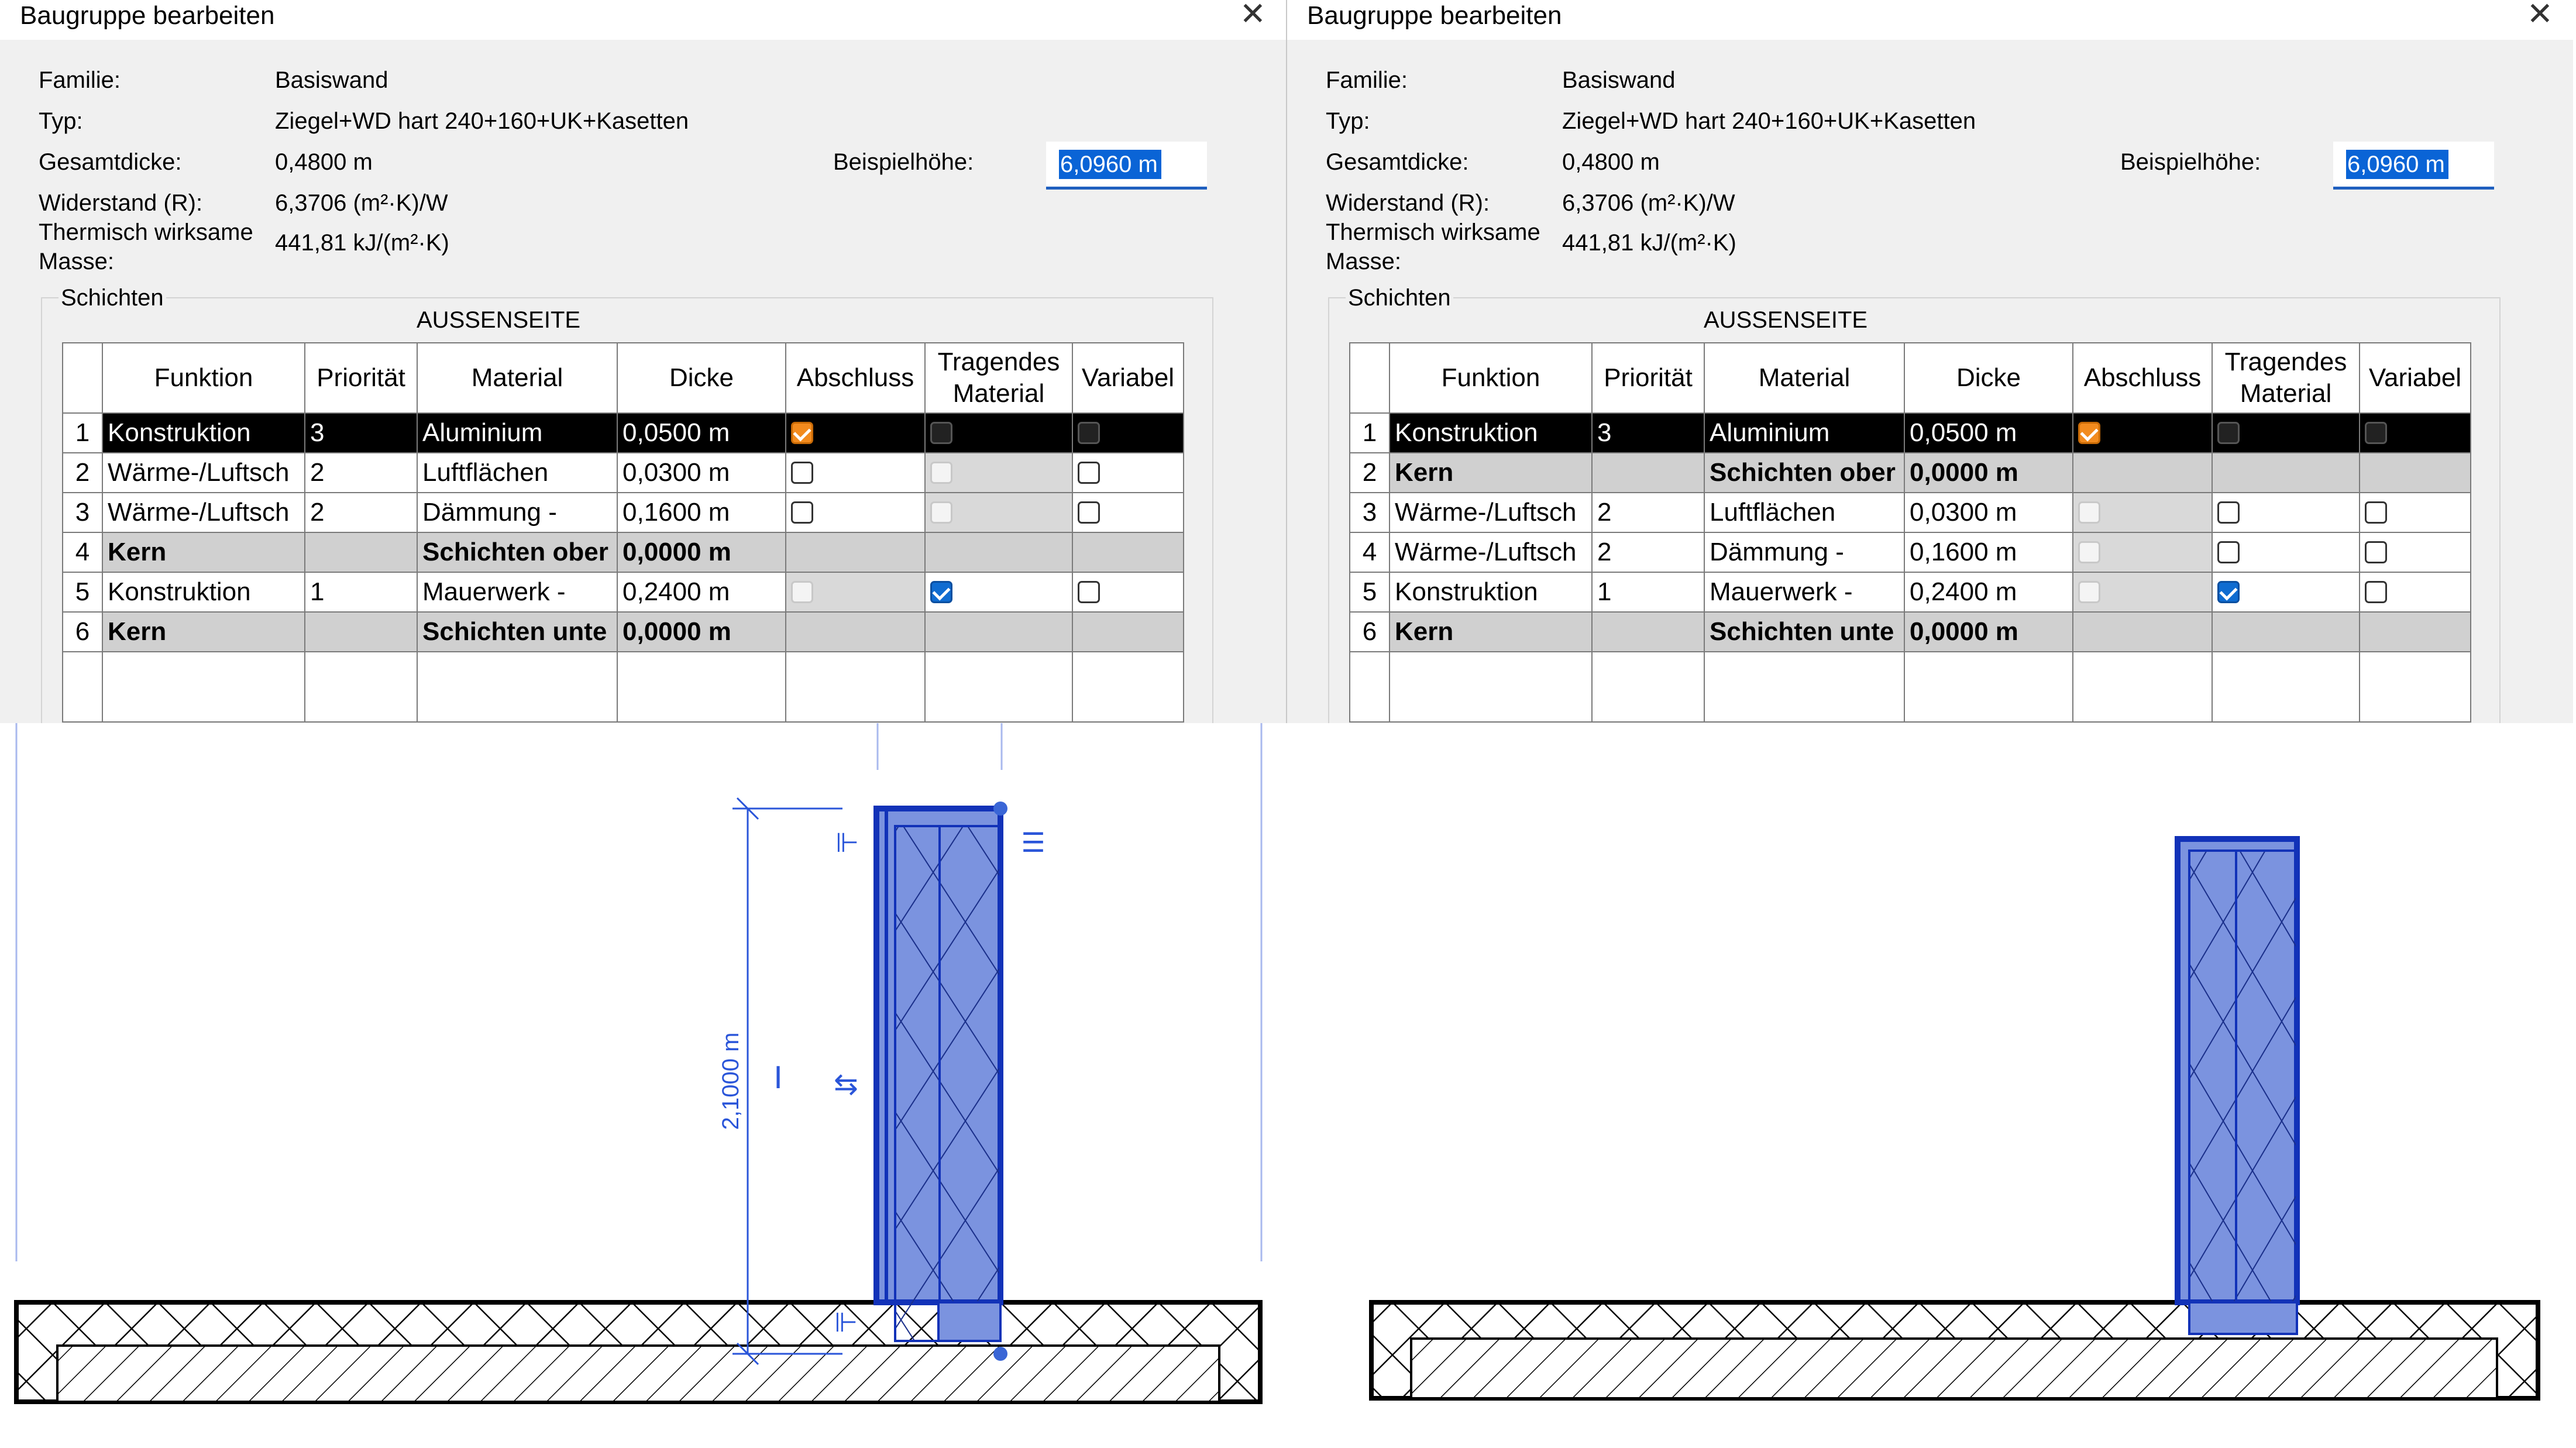 This screenshot has height=1448, width=2576. What do you see at coordinates (1989, 378) in the screenshot?
I see `header-dicke: Dicke` at bounding box center [1989, 378].